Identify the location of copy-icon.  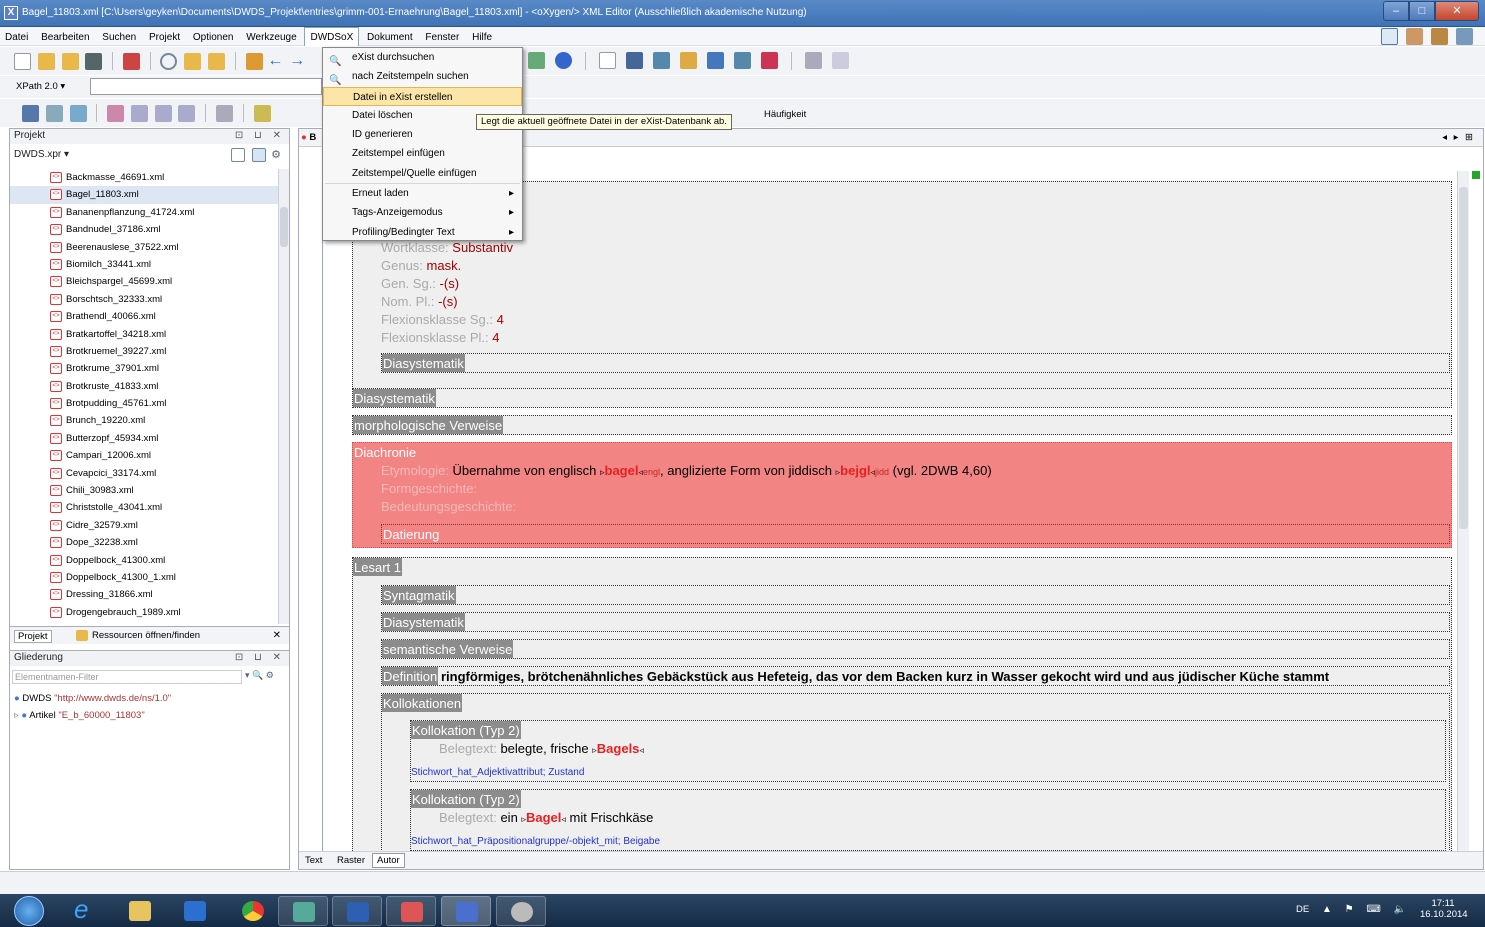
(225, 113).